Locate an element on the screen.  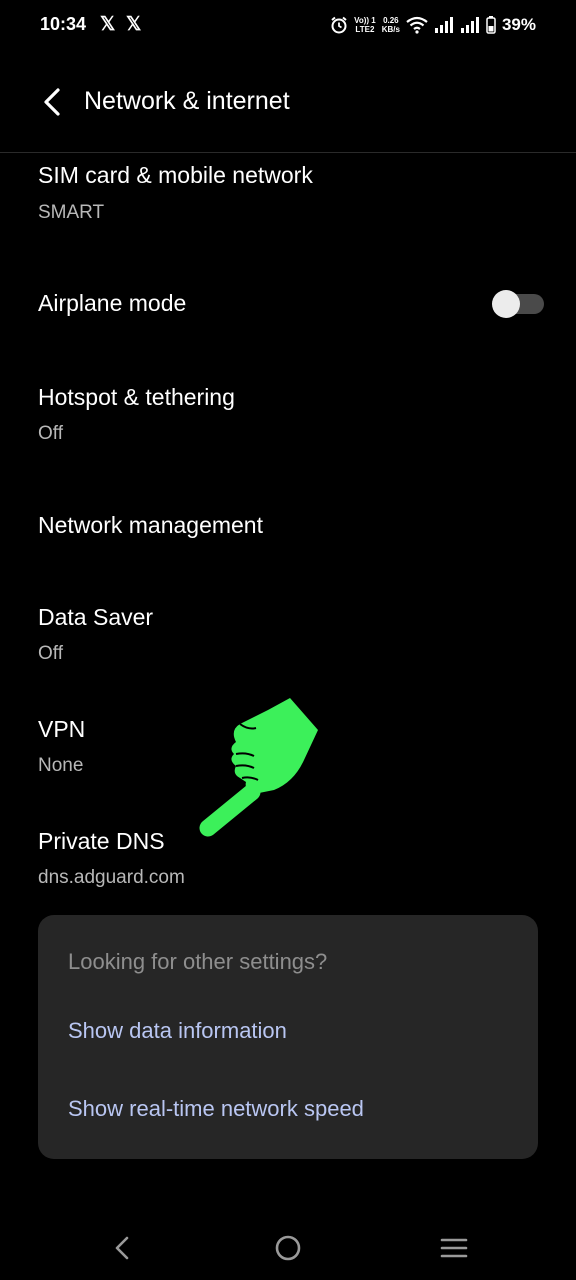
airplane-mode-item: Airplane mode is located at coordinates (288, 304).